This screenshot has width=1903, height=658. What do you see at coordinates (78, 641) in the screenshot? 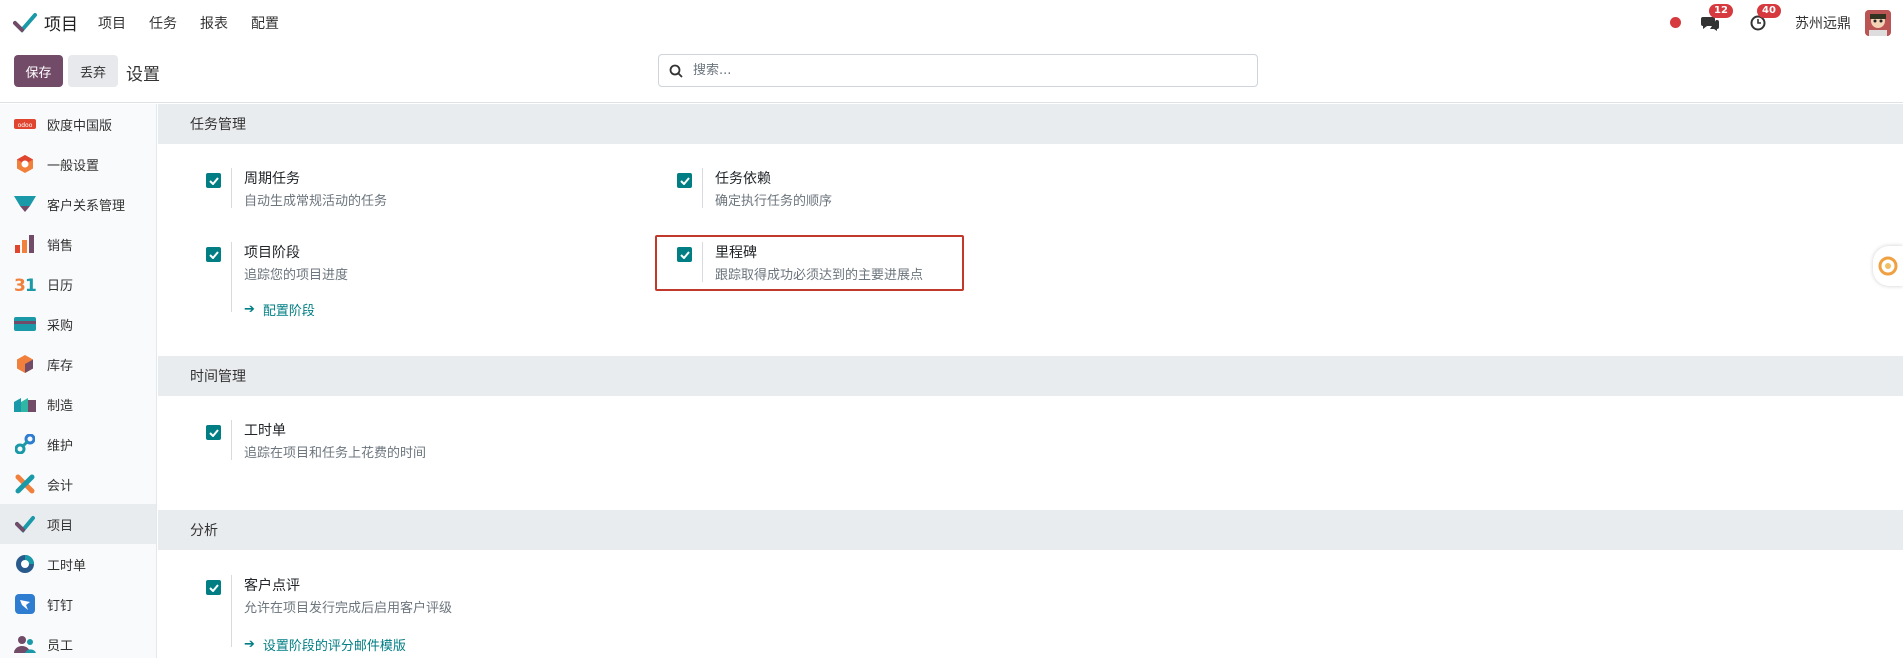
I see `sidebar-item-employees: 员工` at bounding box center [78, 641].